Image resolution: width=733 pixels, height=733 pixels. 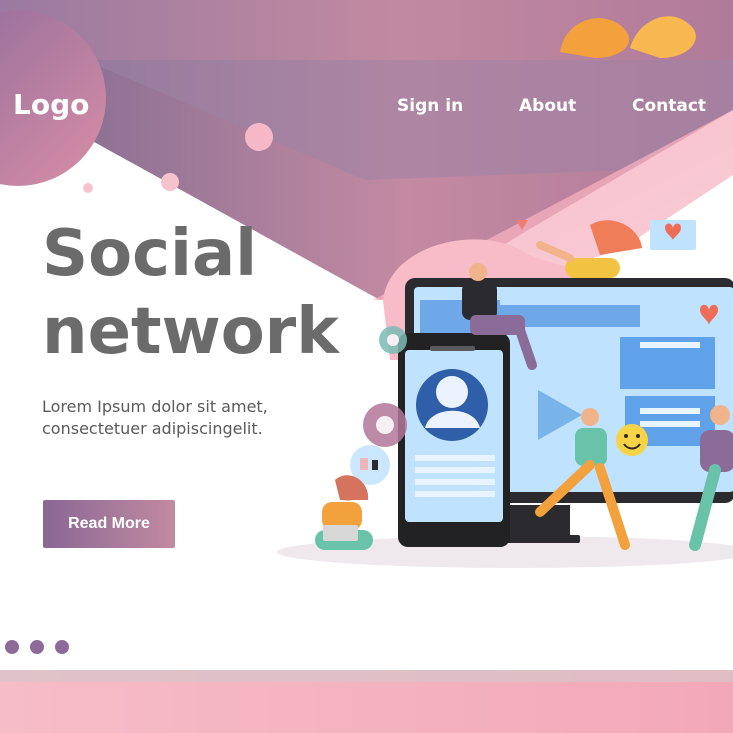 I want to click on logo: Logo, so click(x=51, y=104).